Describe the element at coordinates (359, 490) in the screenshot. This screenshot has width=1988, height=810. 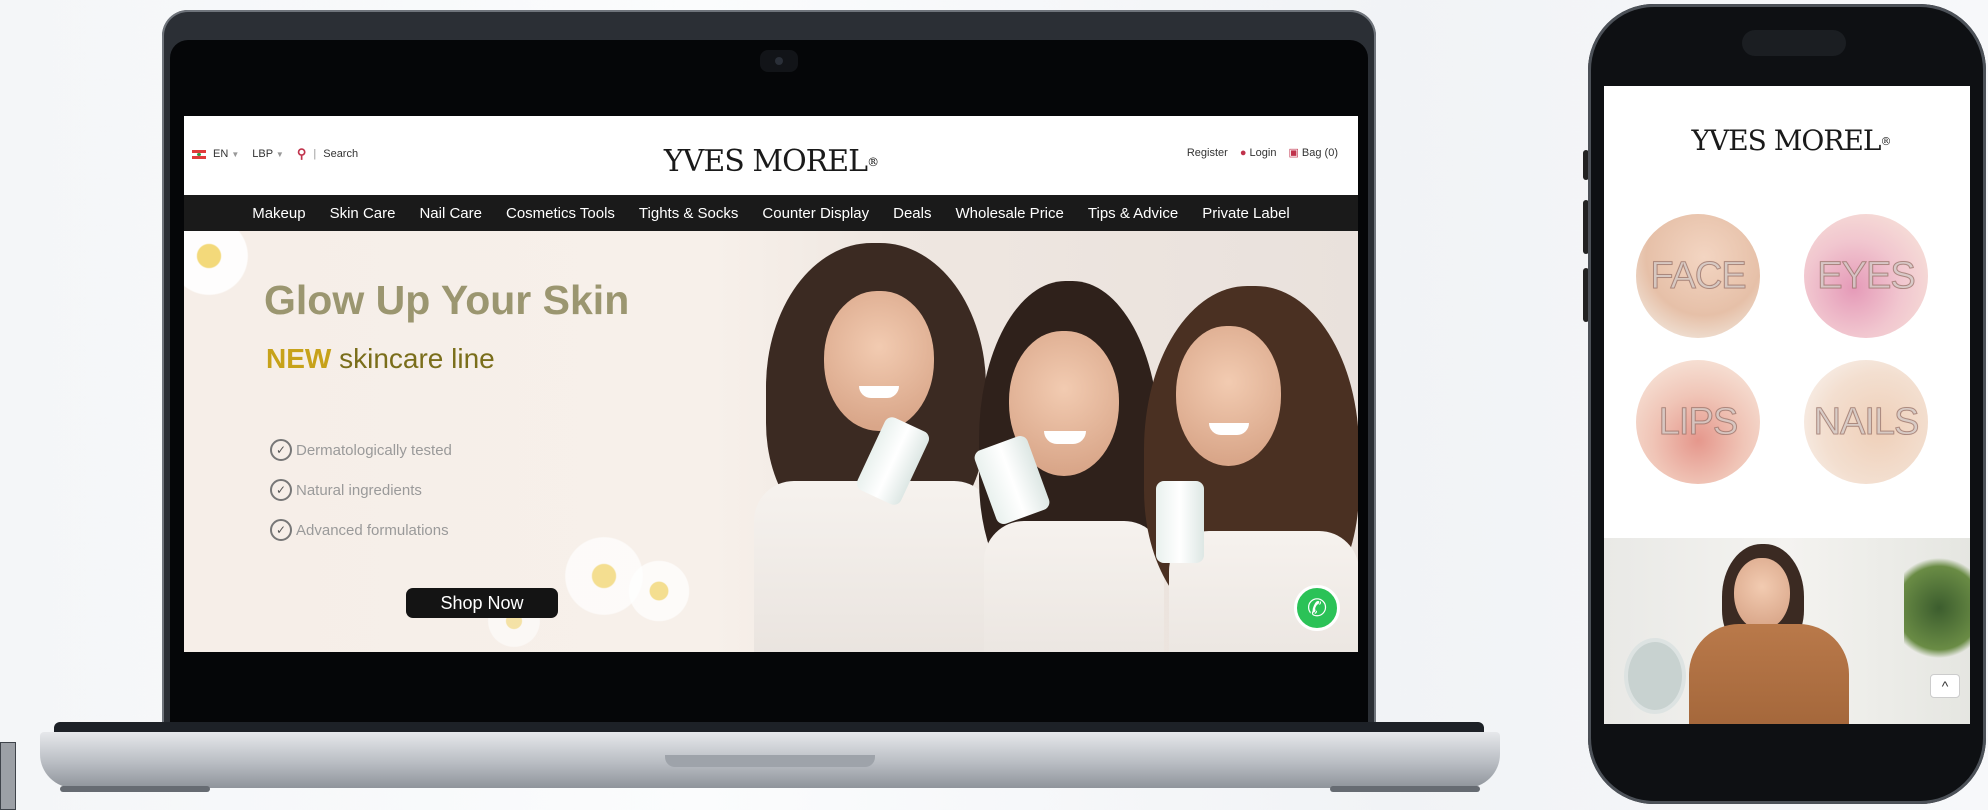
I see `feature-label: Natural ingredients` at that location.